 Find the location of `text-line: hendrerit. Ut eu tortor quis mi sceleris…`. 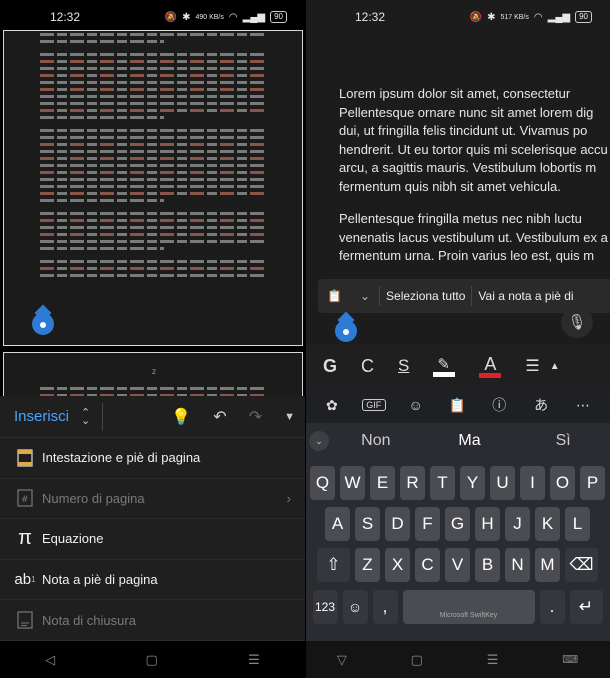

text-line: hendrerit. Ut eu tortor quis mi sceleris… is located at coordinates (473, 149).